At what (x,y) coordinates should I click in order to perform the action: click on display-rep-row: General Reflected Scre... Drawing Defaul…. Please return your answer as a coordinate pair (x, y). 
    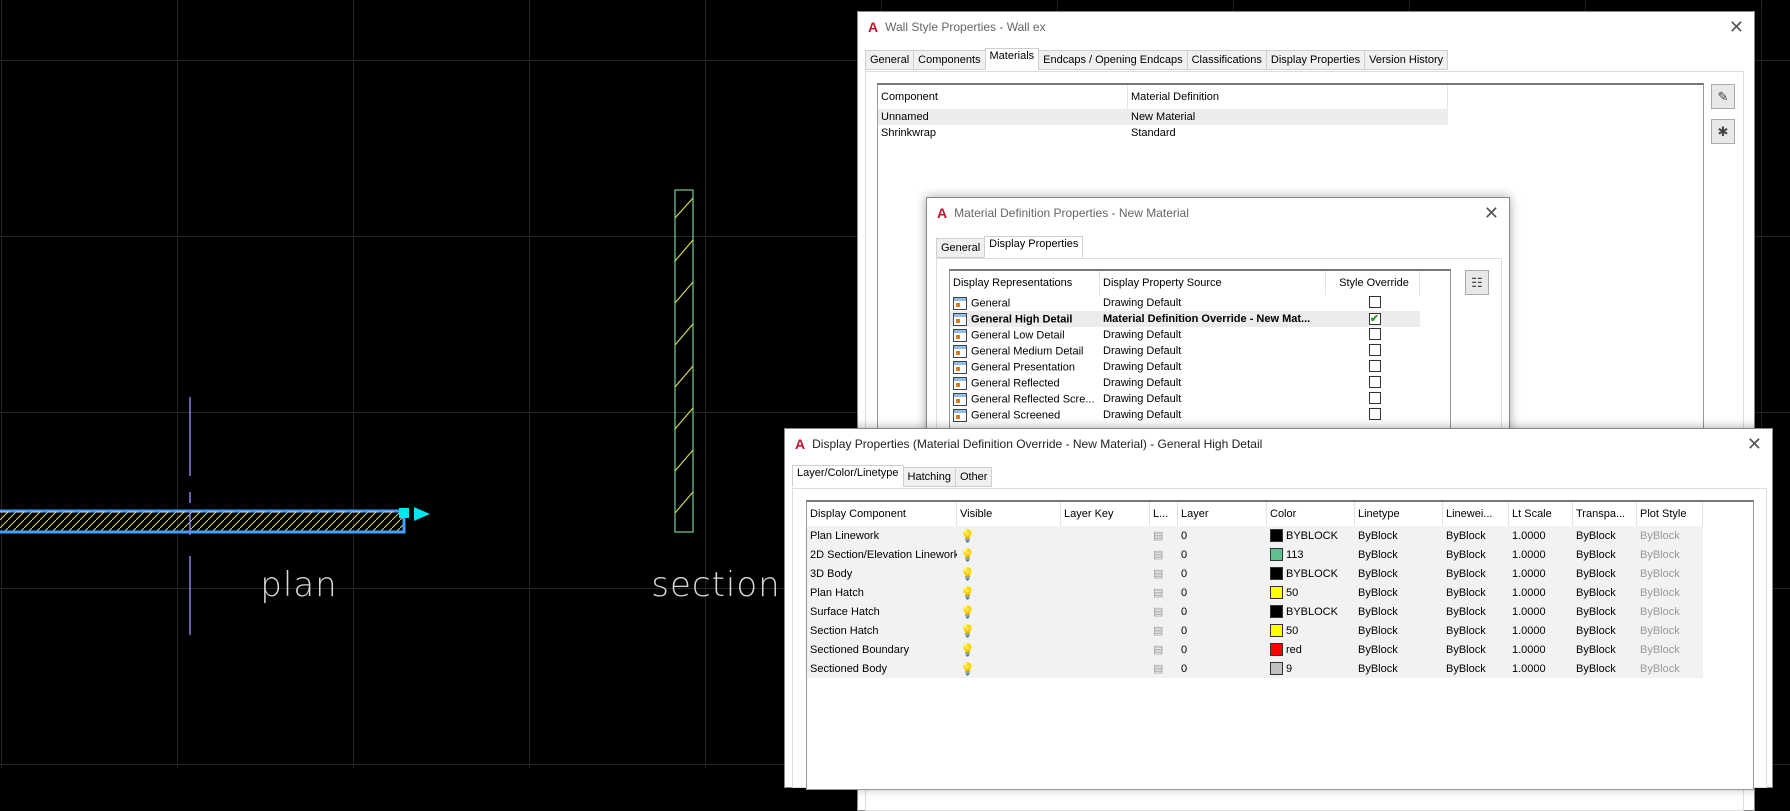
    Looking at the image, I should click on (1185, 399).